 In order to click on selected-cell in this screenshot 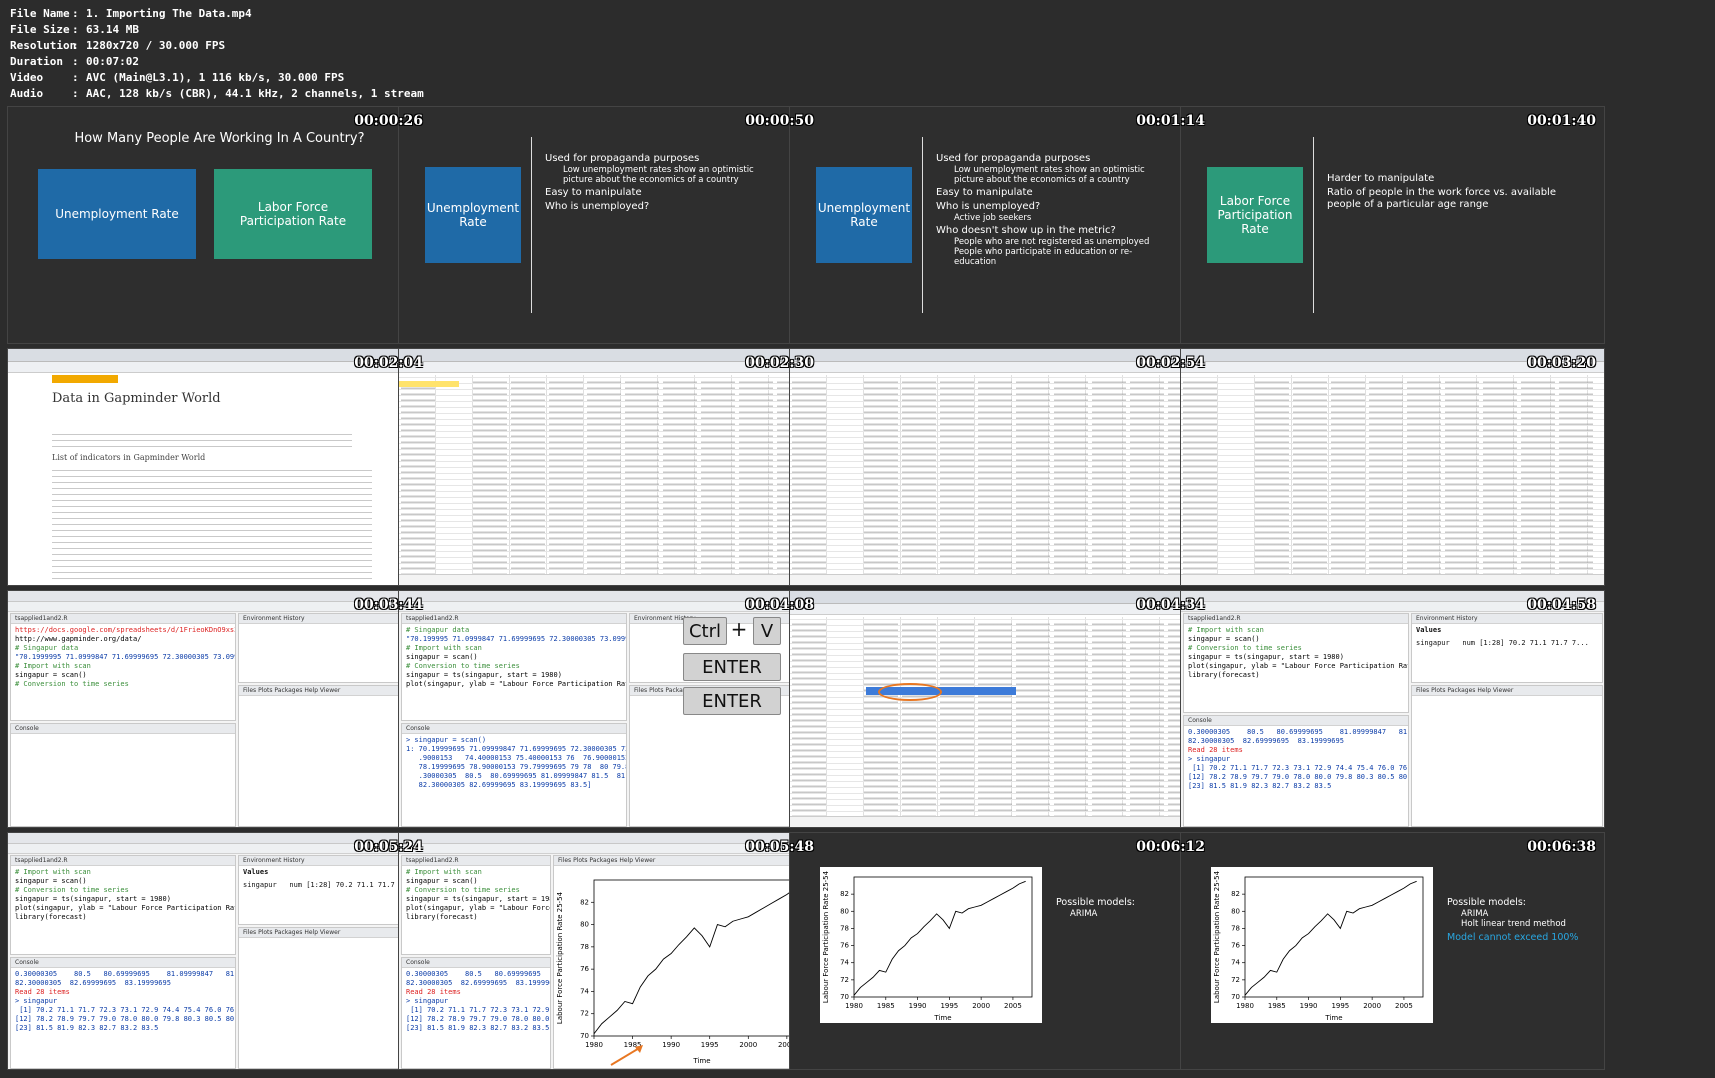, I will do `click(429, 384)`.